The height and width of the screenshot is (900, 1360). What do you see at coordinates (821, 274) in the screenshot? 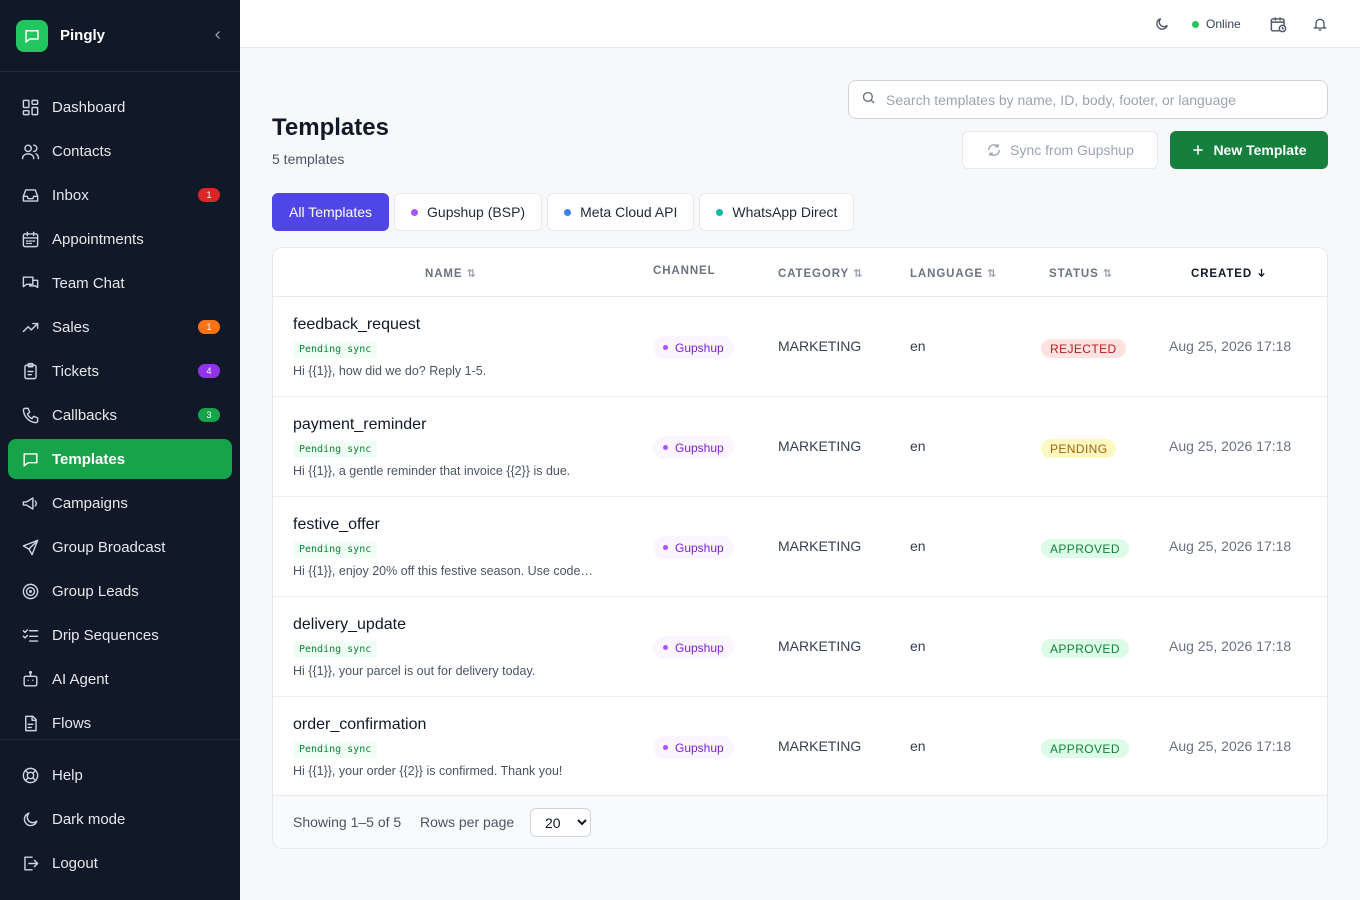
I see `column-header-category: CATEGORY ⇅` at bounding box center [821, 274].